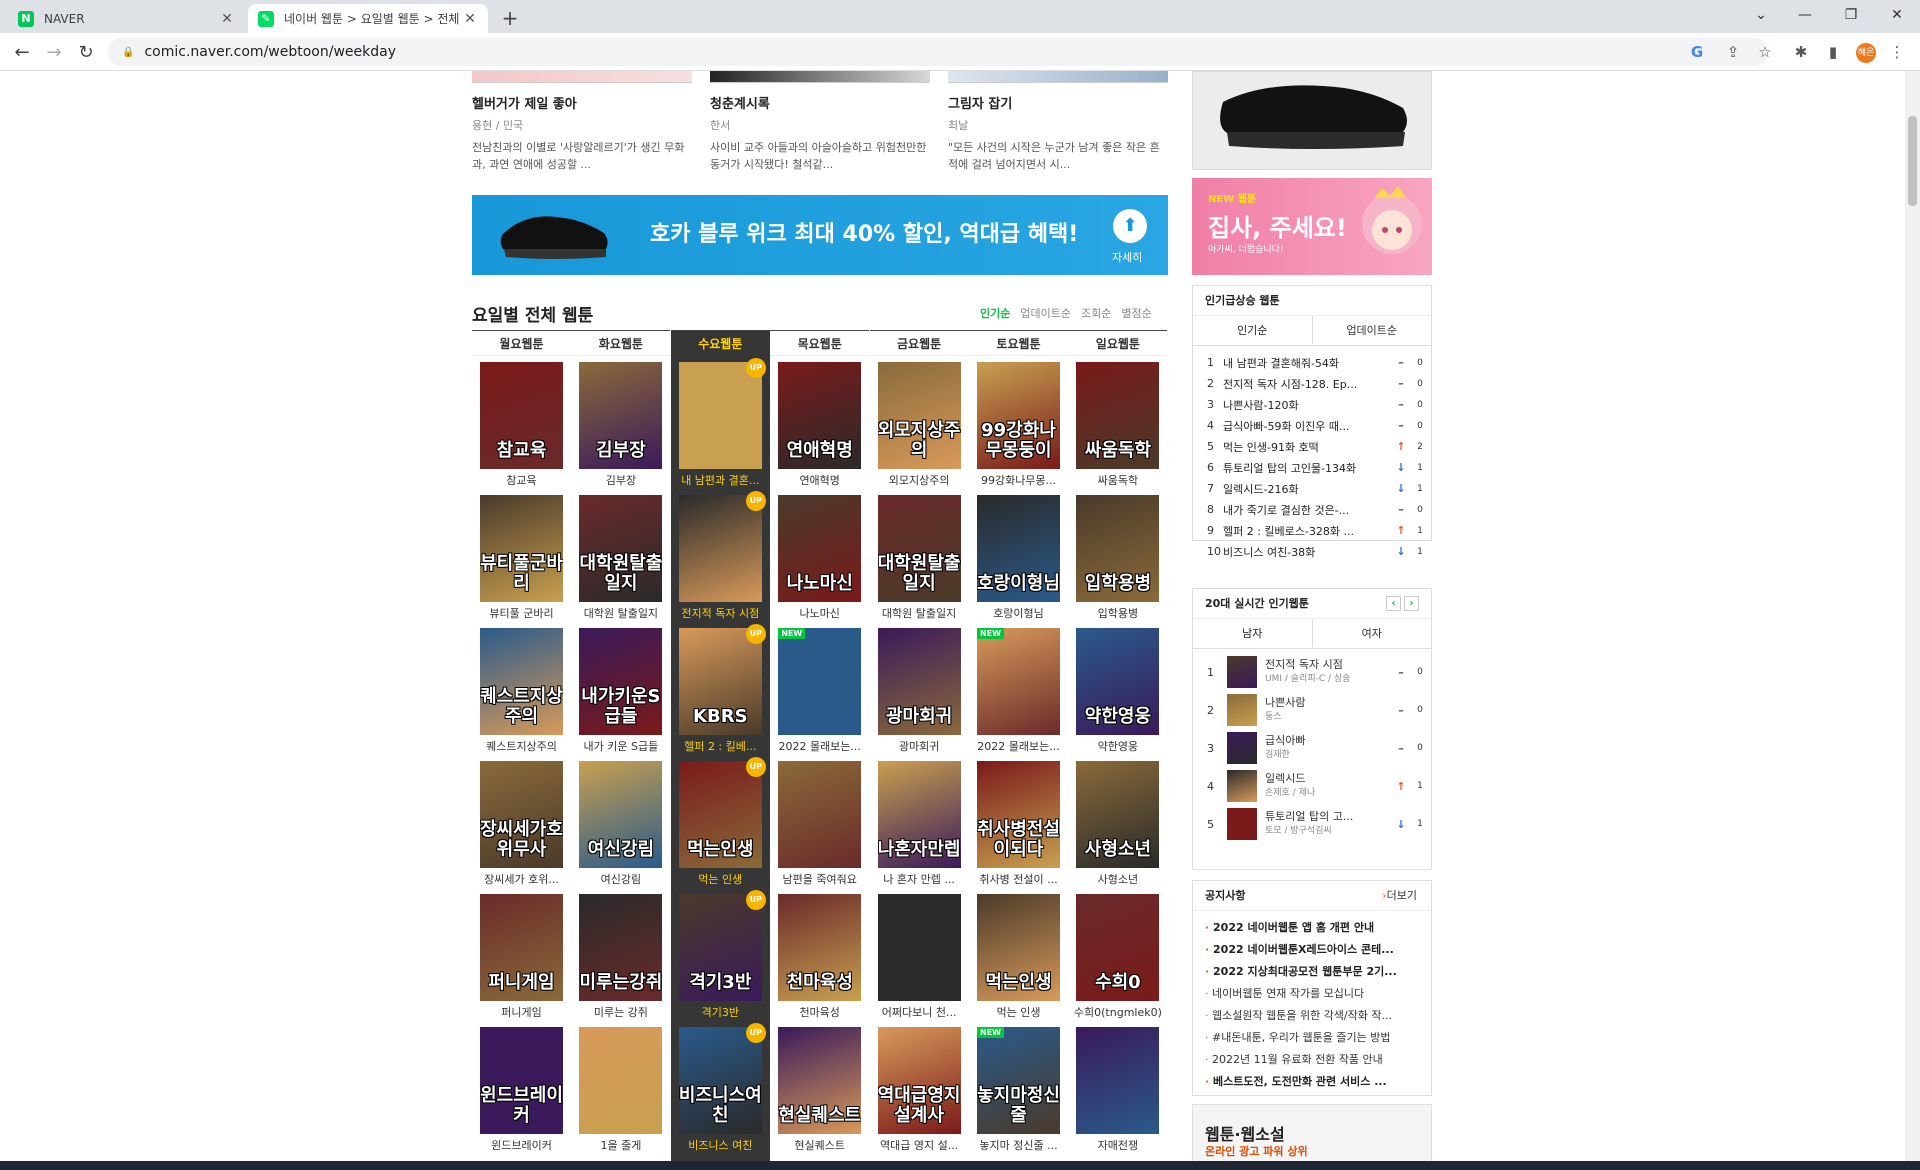  What do you see at coordinates (620, 480) in the screenshot?
I see `webtoon-title: 김부장` at bounding box center [620, 480].